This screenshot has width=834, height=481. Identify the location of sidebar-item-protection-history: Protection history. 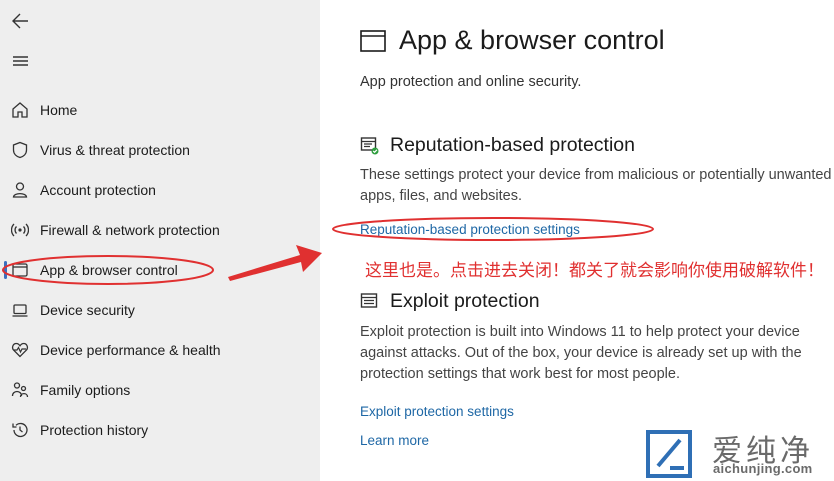
(160, 430).